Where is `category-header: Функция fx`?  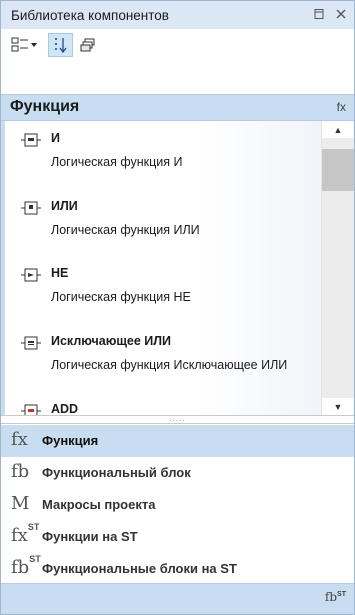
category-header: Функция fx is located at coordinates (177, 107).